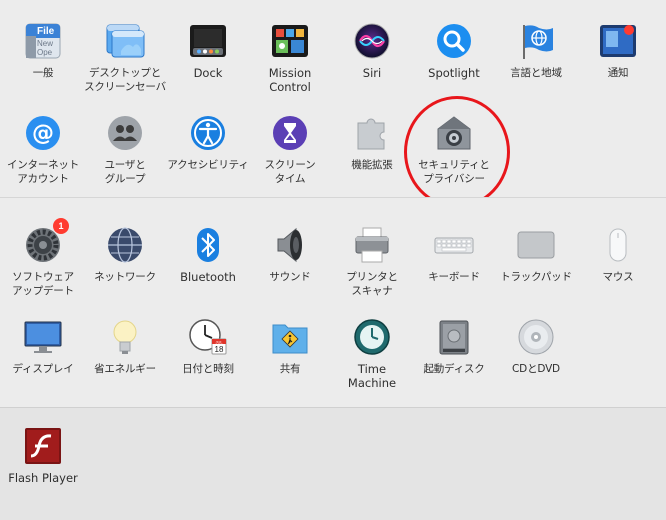 The image size is (666, 520). Describe the element at coordinates (125, 245) in the screenshot. I see `network-globe-icon` at that location.